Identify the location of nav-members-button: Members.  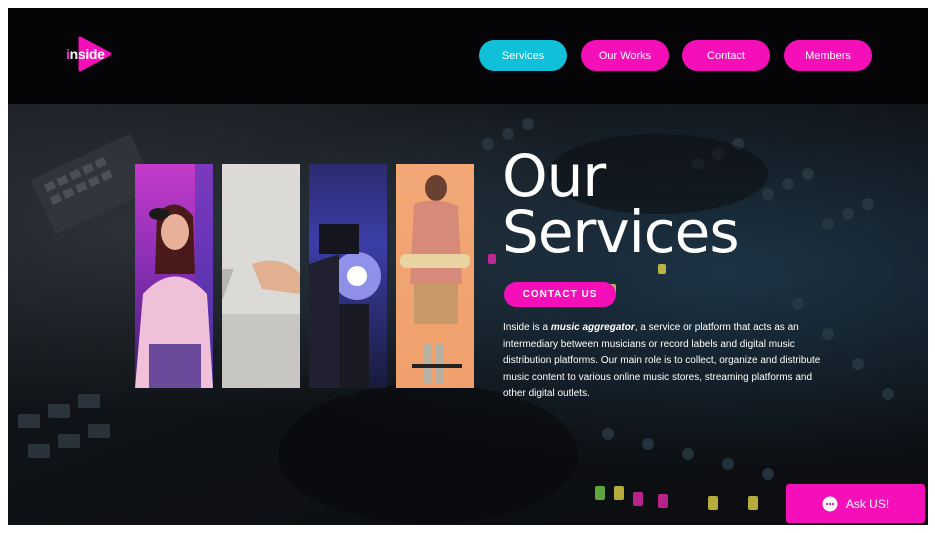
(828, 55).